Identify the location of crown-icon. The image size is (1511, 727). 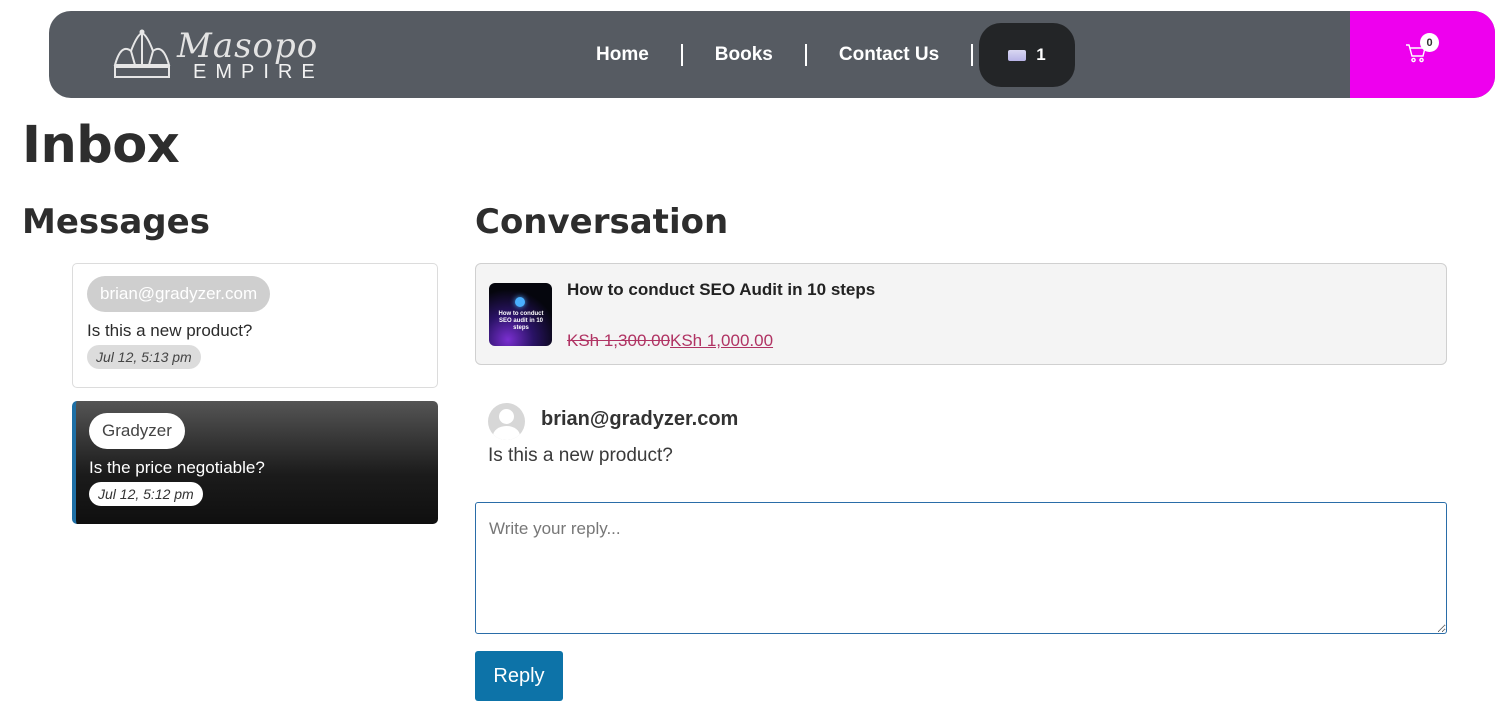
(142, 53).